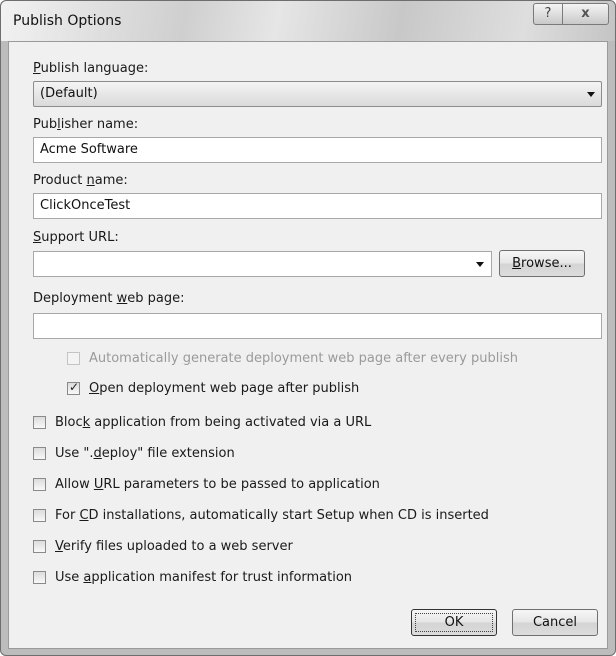 The height and width of the screenshot is (656, 616). What do you see at coordinates (224, 388) in the screenshot?
I see `open-page-label: Open deployment web page after publish` at bounding box center [224, 388].